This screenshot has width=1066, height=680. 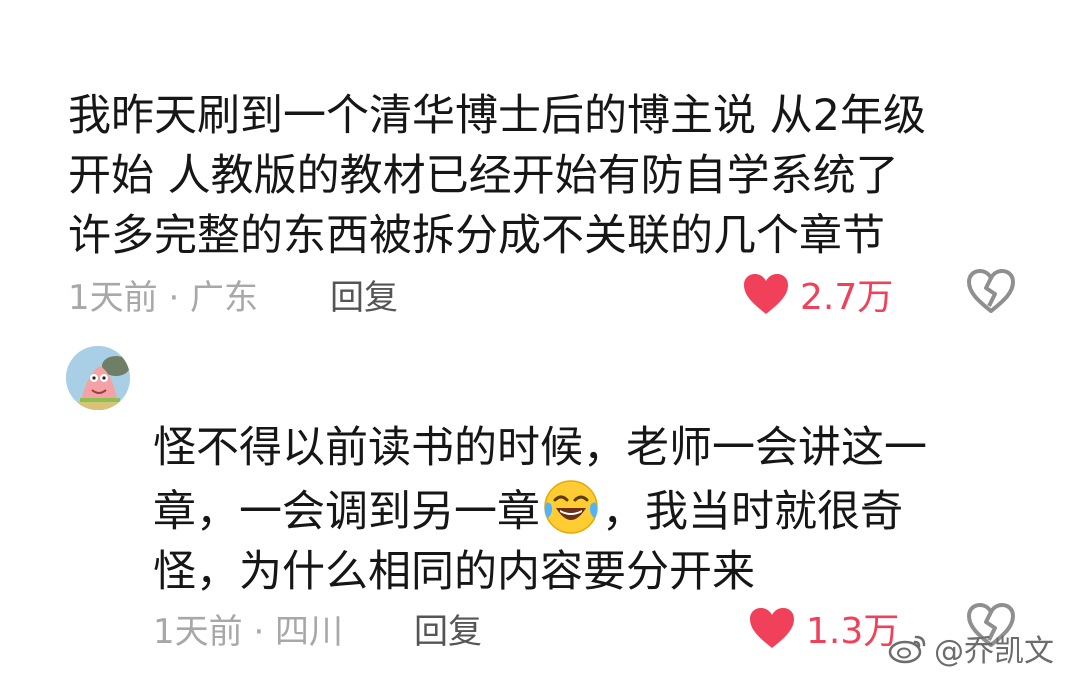 What do you see at coordinates (448, 628) in the screenshot?
I see `comment-2-reply-button: 回复` at bounding box center [448, 628].